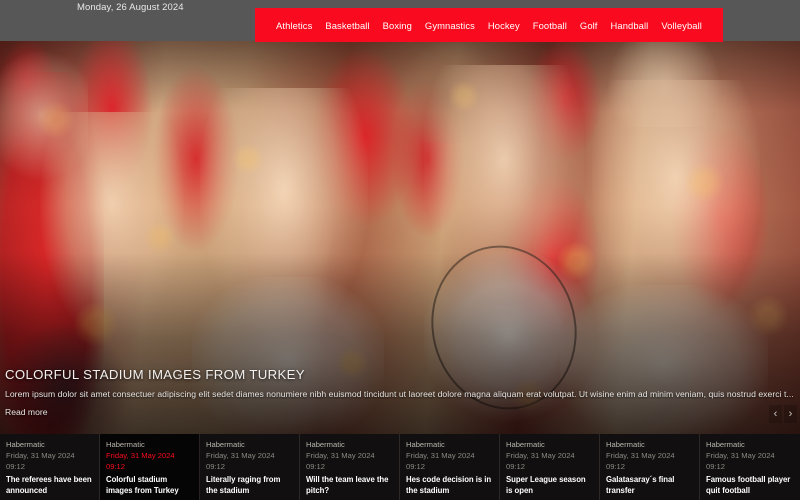 The image size is (800, 500). What do you see at coordinates (142, 485) in the screenshot?
I see `news-card-title: Colorful stadium images from Turkey` at bounding box center [142, 485].